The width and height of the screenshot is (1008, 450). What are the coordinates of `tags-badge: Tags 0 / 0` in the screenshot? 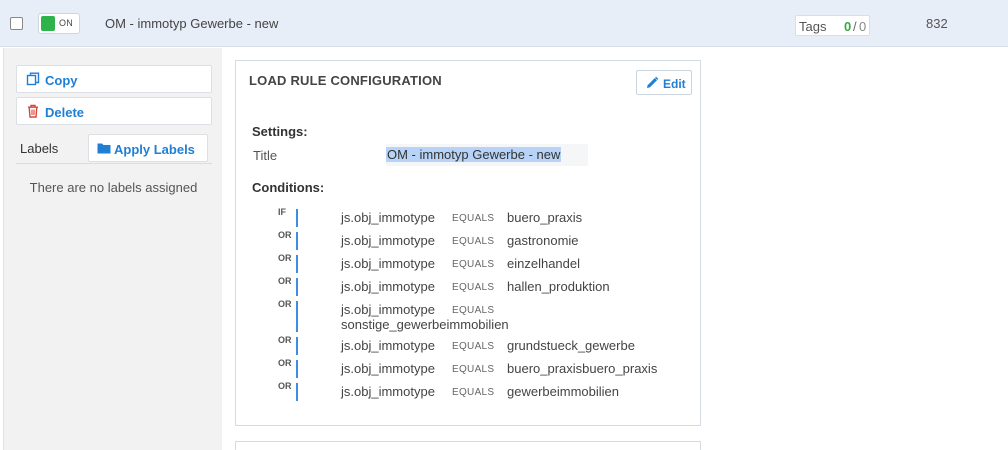 It's located at (832, 25).